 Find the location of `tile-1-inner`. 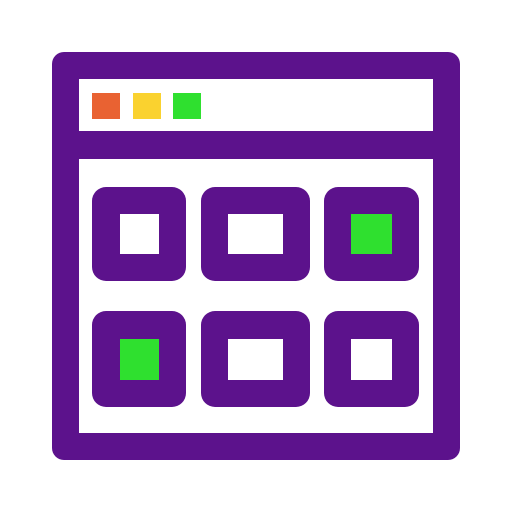

tile-1-inner is located at coordinates (139, 234).